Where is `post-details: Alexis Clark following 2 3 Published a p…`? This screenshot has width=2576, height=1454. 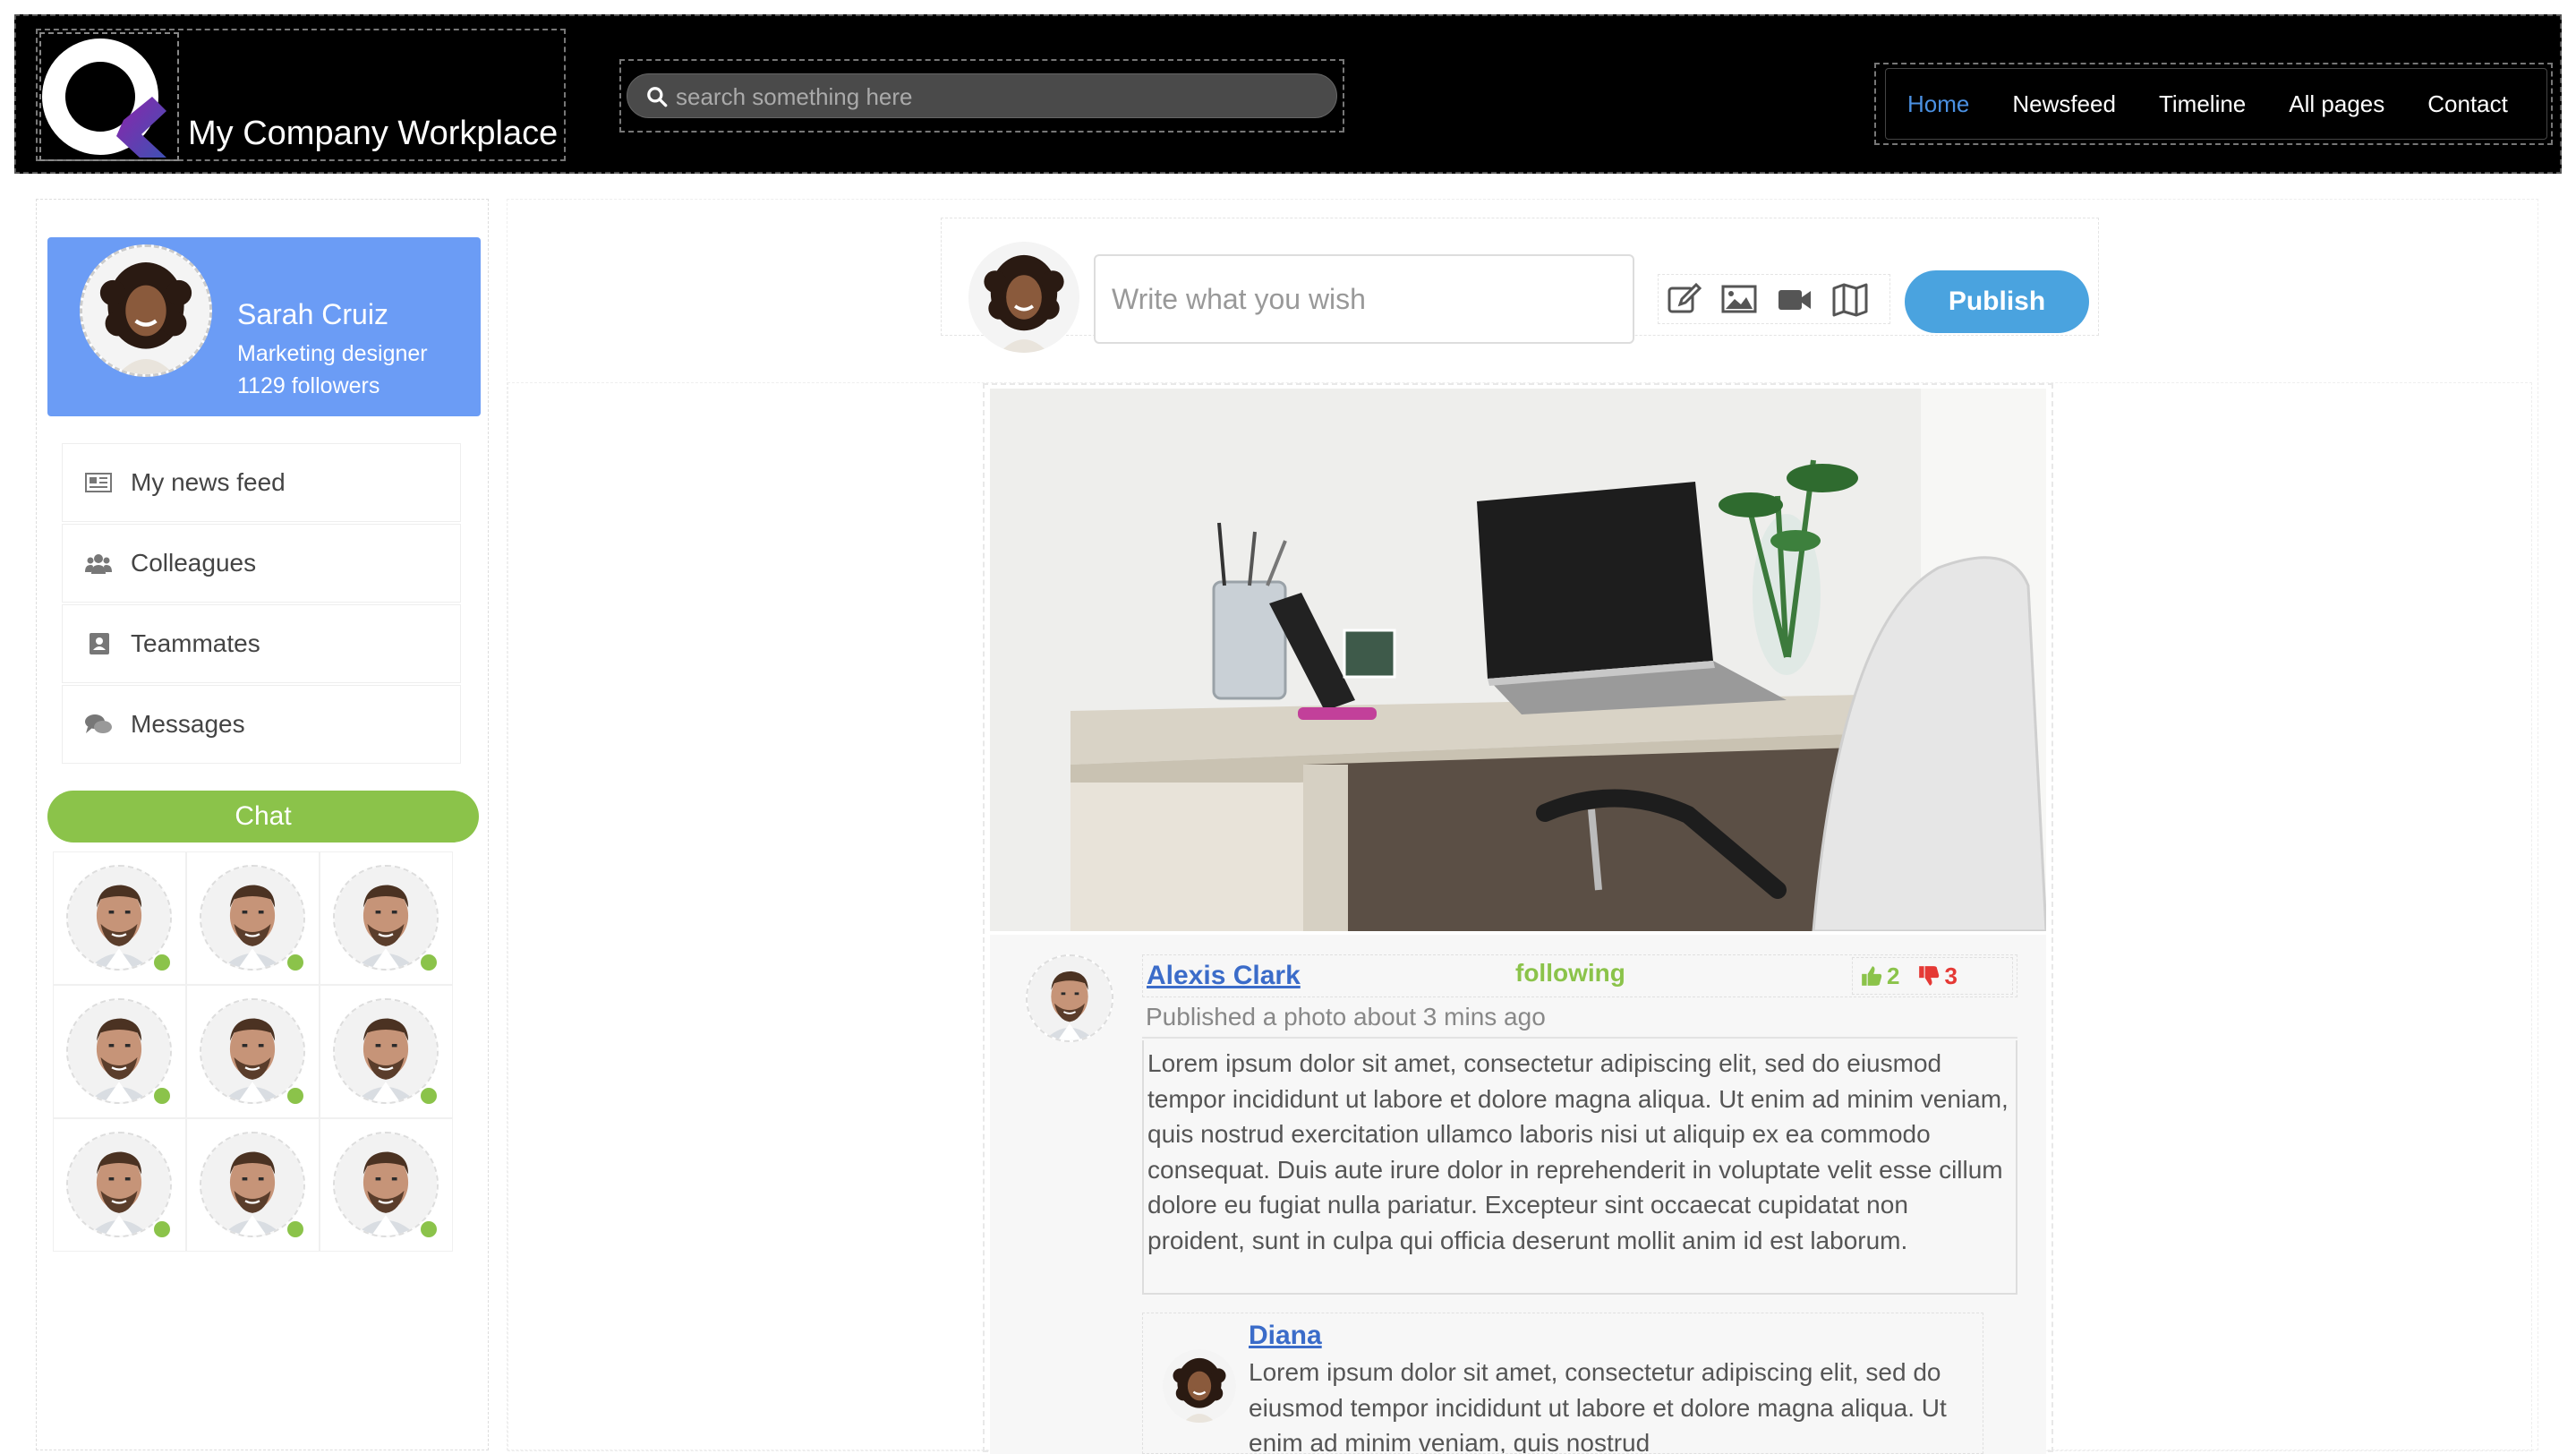 post-details: Alexis Clark following 2 3 Published a p… is located at coordinates (1518, 1194).